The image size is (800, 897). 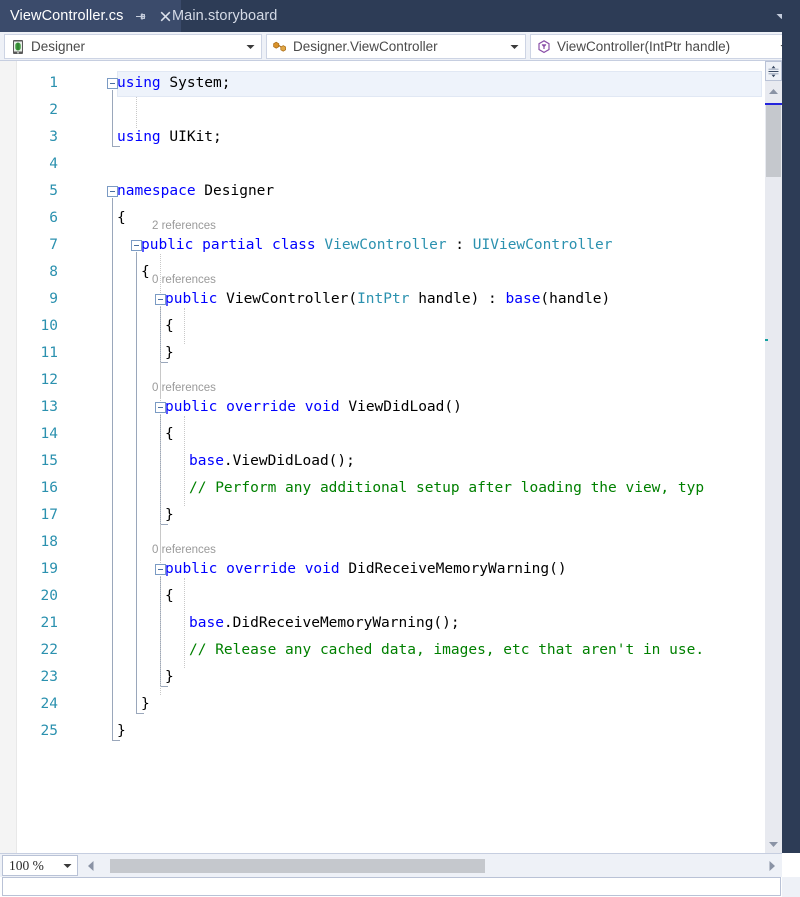 I want to click on code-line: 15 base.ViewDidLoad();, so click(x=382, y=461).